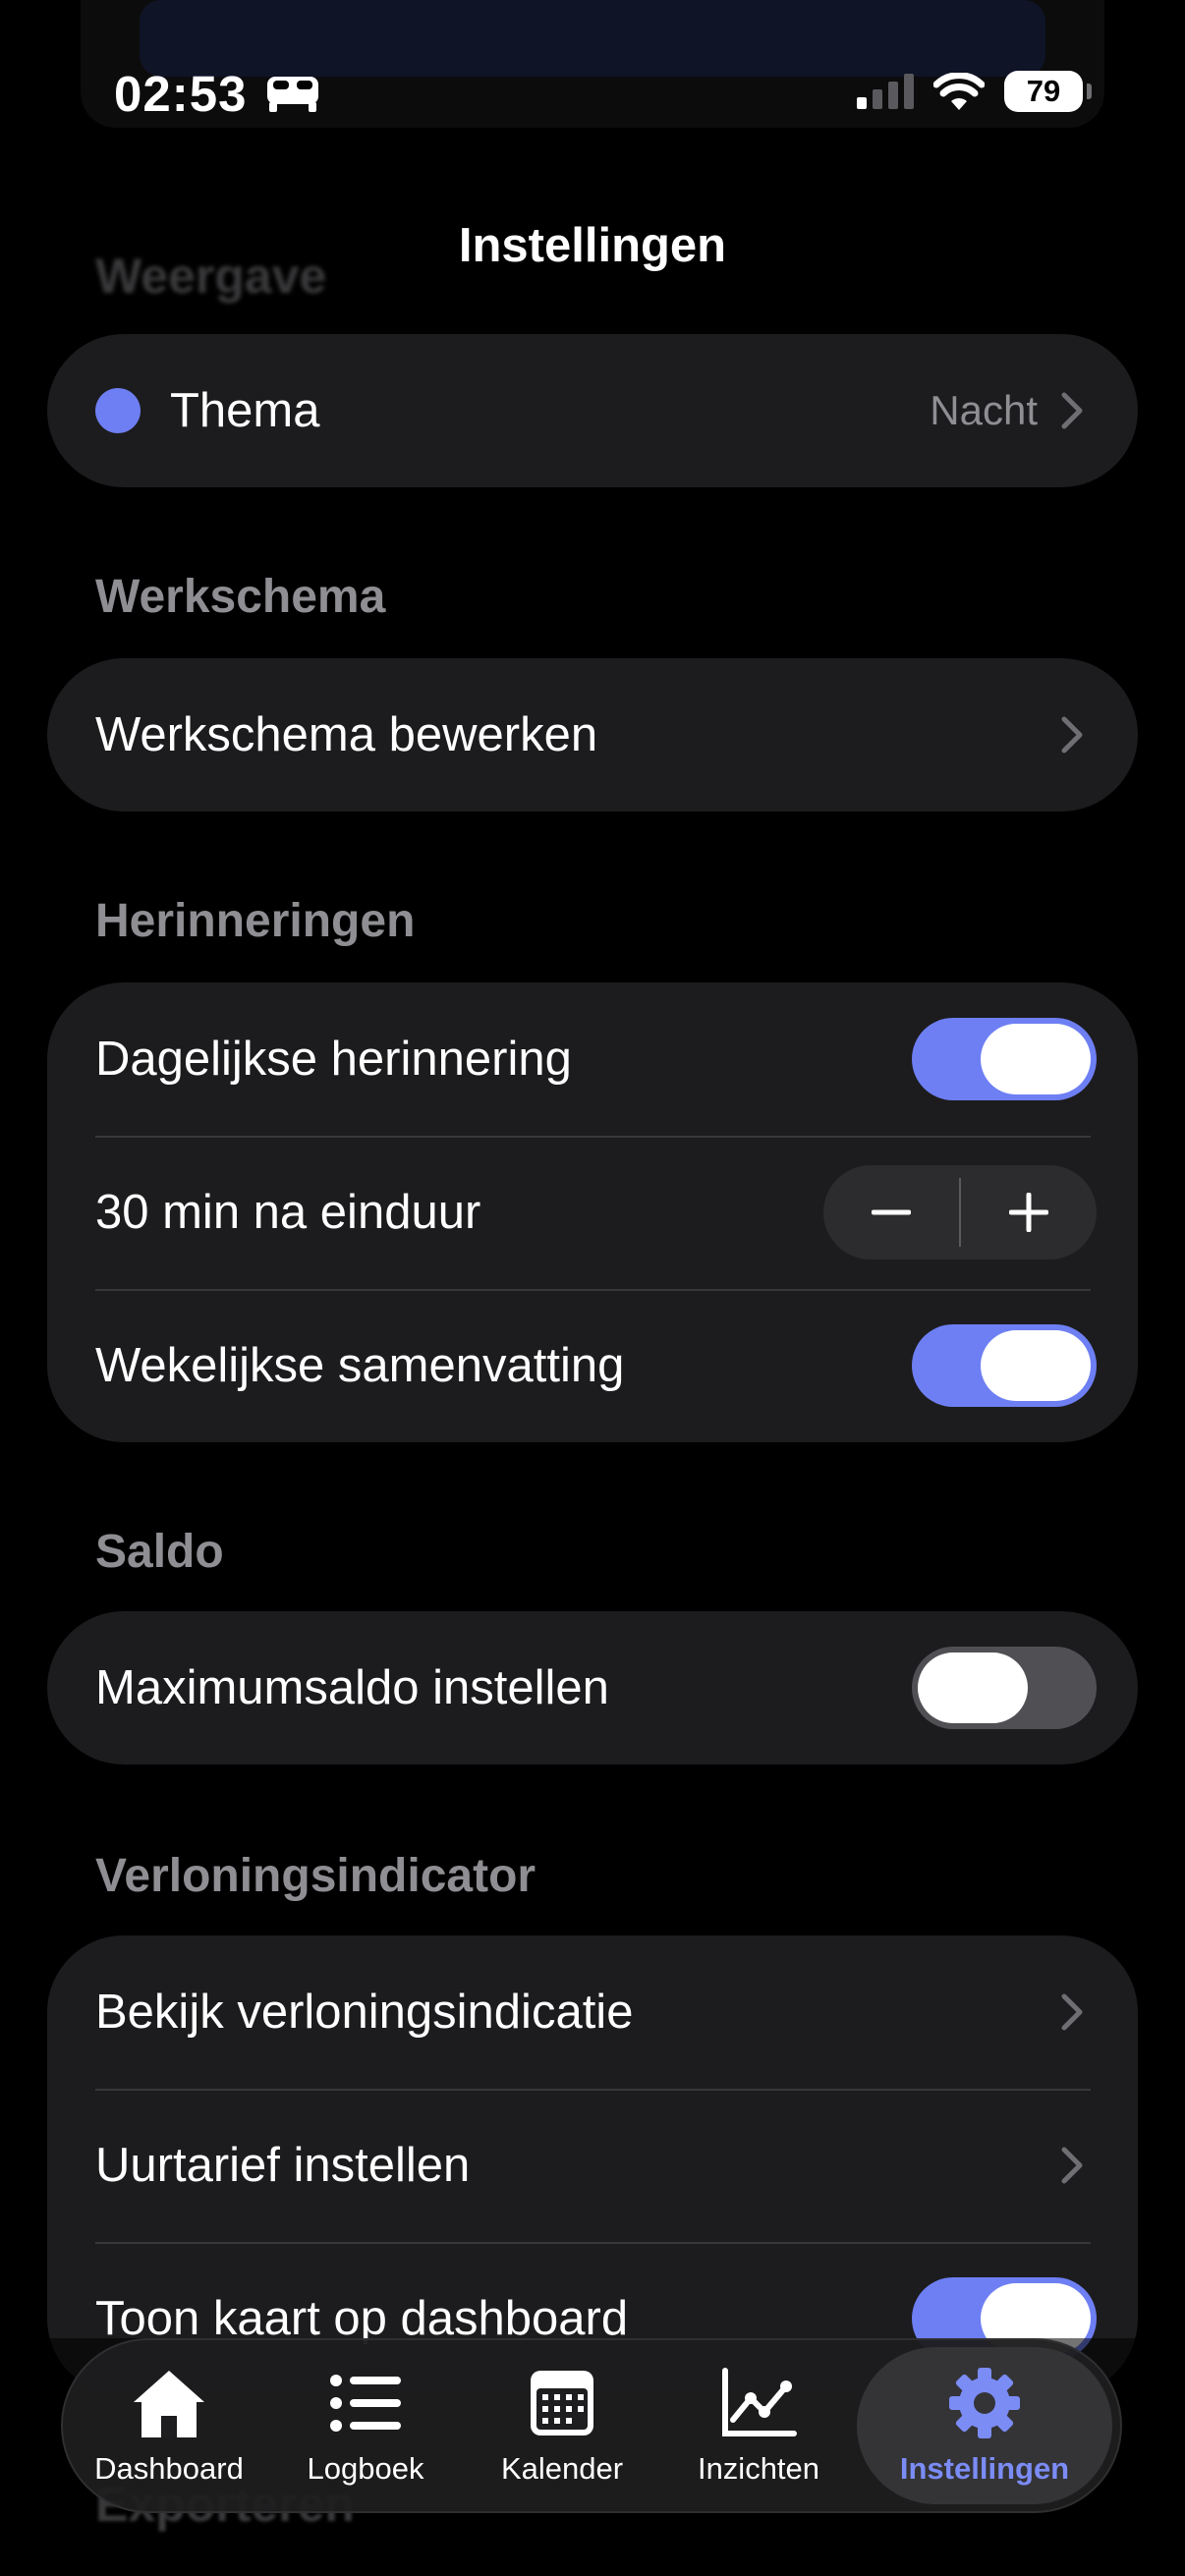 This screenshot has width=1185, height=2576. Describe the element at coordinates (169, 2404) in the screenshot. I see `house-icon` at that location.